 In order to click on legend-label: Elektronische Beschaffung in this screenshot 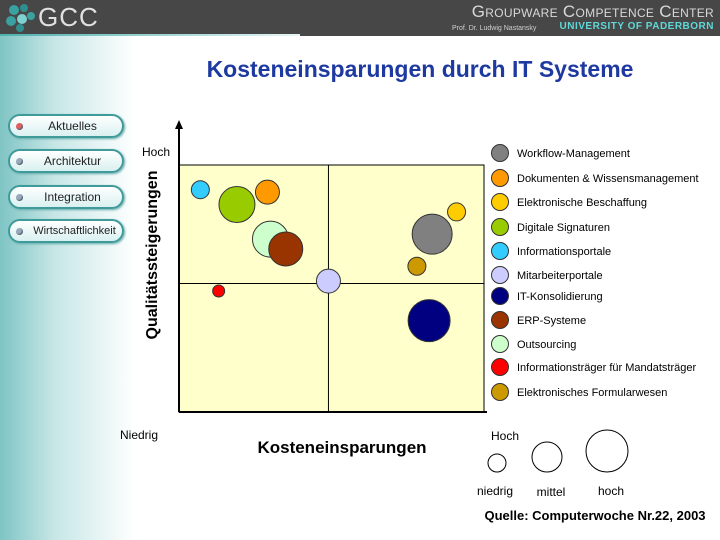, I will do `click(582, 203)`.